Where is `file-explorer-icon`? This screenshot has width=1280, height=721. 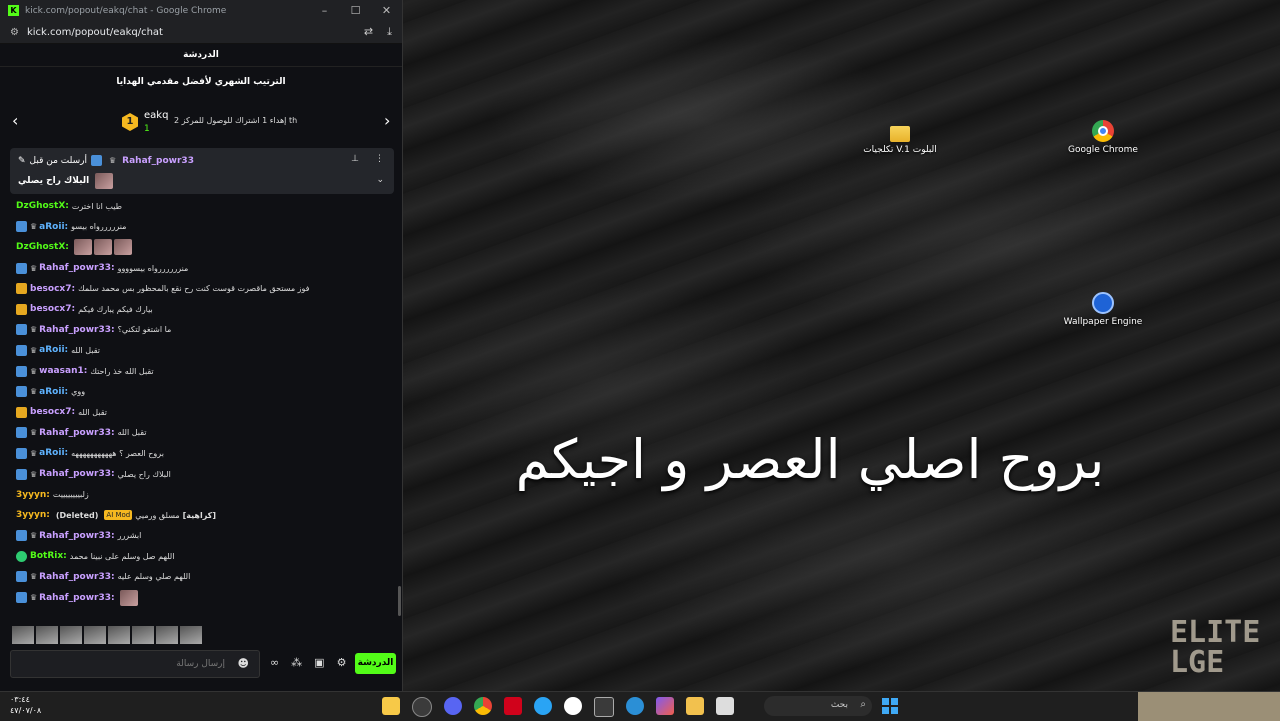 file-explorer-icon is located at coordinates (695, 706).